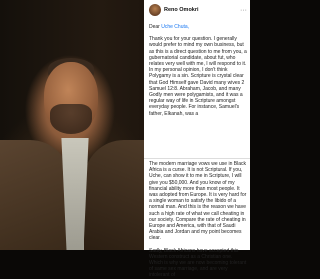  What do you see at coordinates (35, 195) in the screenshot?
I see `jacket-left` at bounding box center [35, 195].